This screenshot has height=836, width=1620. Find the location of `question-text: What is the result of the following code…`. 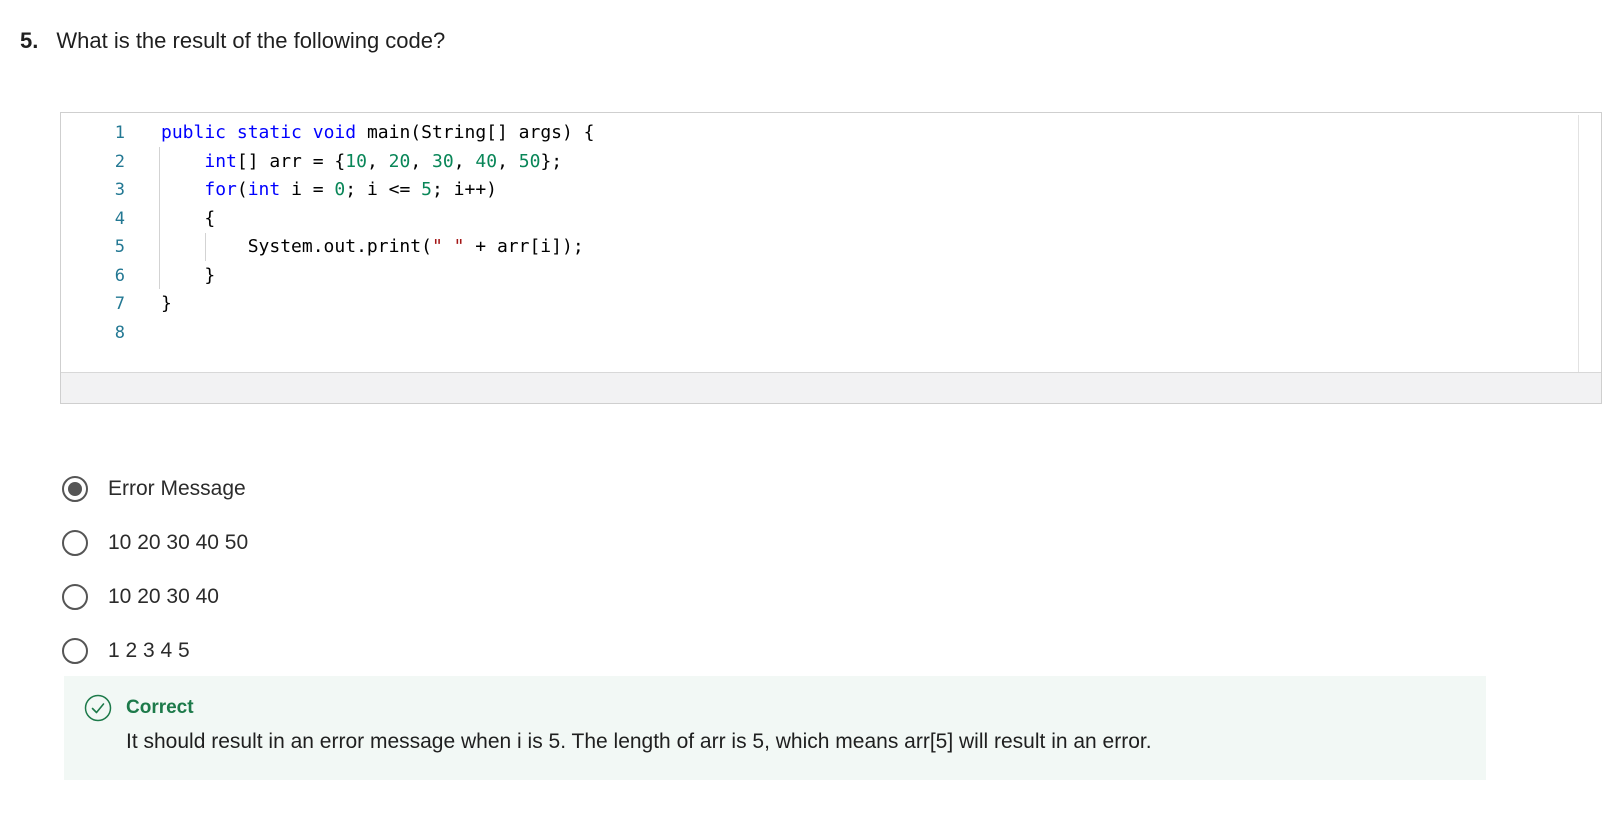

question-text: What is the result of the following code… is located at coordinates (251, 40).